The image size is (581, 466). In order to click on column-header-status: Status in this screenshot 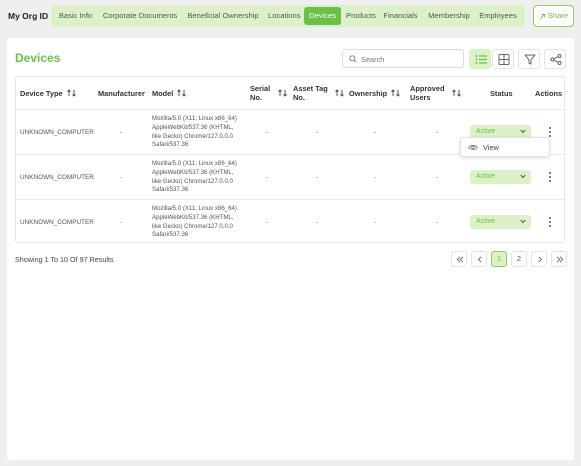, I will do `click(501, 93)`.